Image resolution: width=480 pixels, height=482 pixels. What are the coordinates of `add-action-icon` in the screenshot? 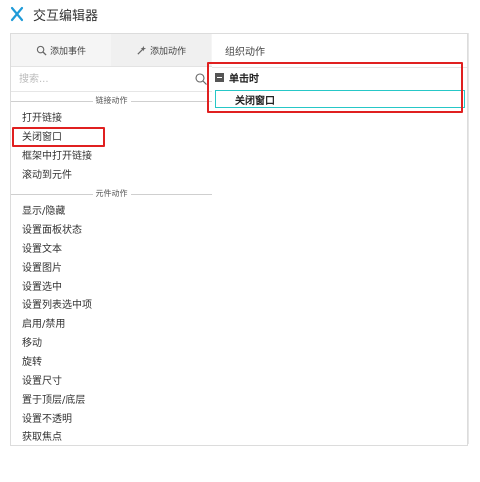 It's located at (142, 50).